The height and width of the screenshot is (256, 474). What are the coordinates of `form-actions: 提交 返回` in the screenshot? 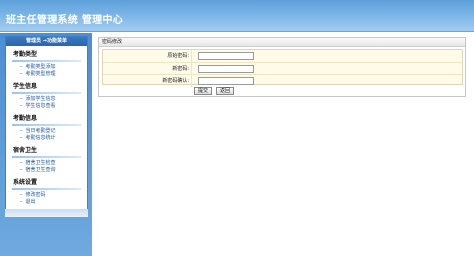 It's located at (215, 91).